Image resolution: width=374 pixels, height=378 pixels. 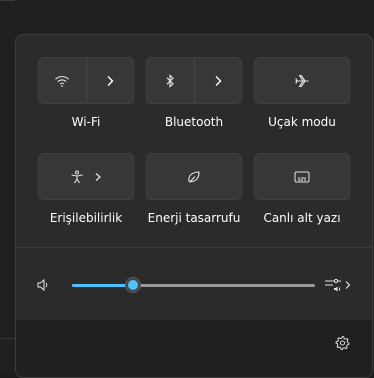 I want to click on energy-saver-tile, so click(x=194, y=176).